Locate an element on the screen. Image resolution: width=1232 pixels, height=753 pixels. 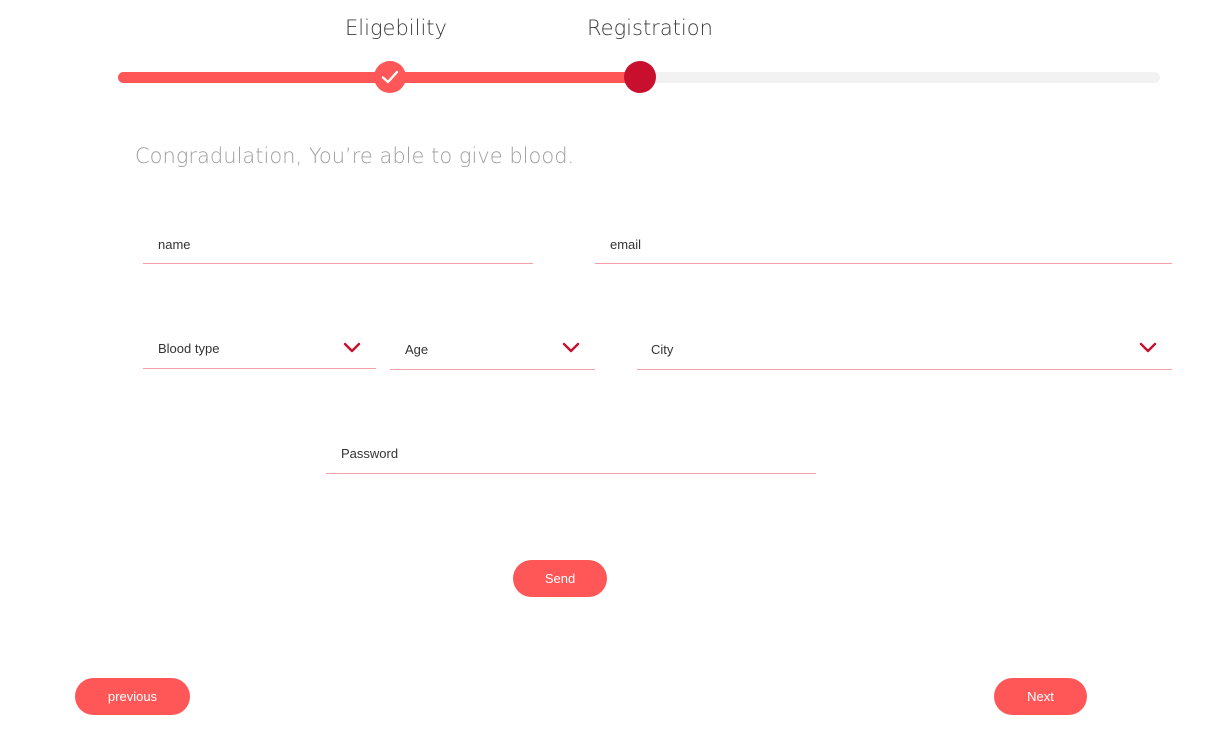
blood-type-select: Blood type is located at coordinates (259, 349).